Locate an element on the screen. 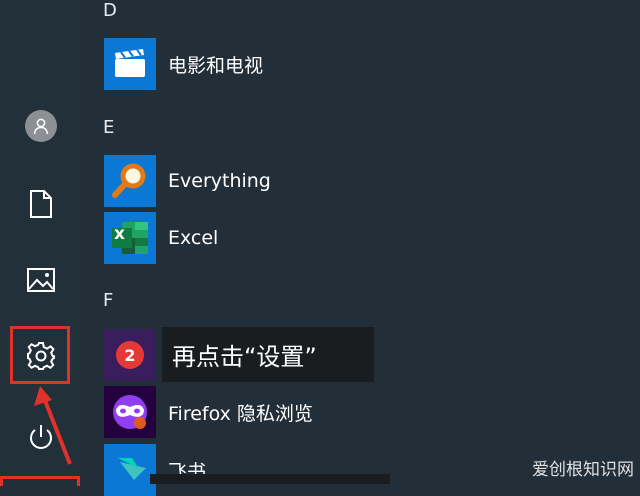  app-label: 电影和电视 is located at coordinates (216, 65).